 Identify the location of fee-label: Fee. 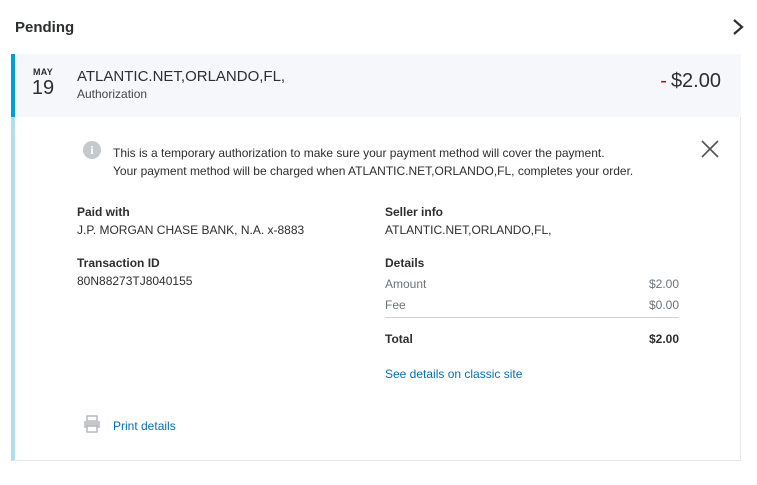
(395, 305).